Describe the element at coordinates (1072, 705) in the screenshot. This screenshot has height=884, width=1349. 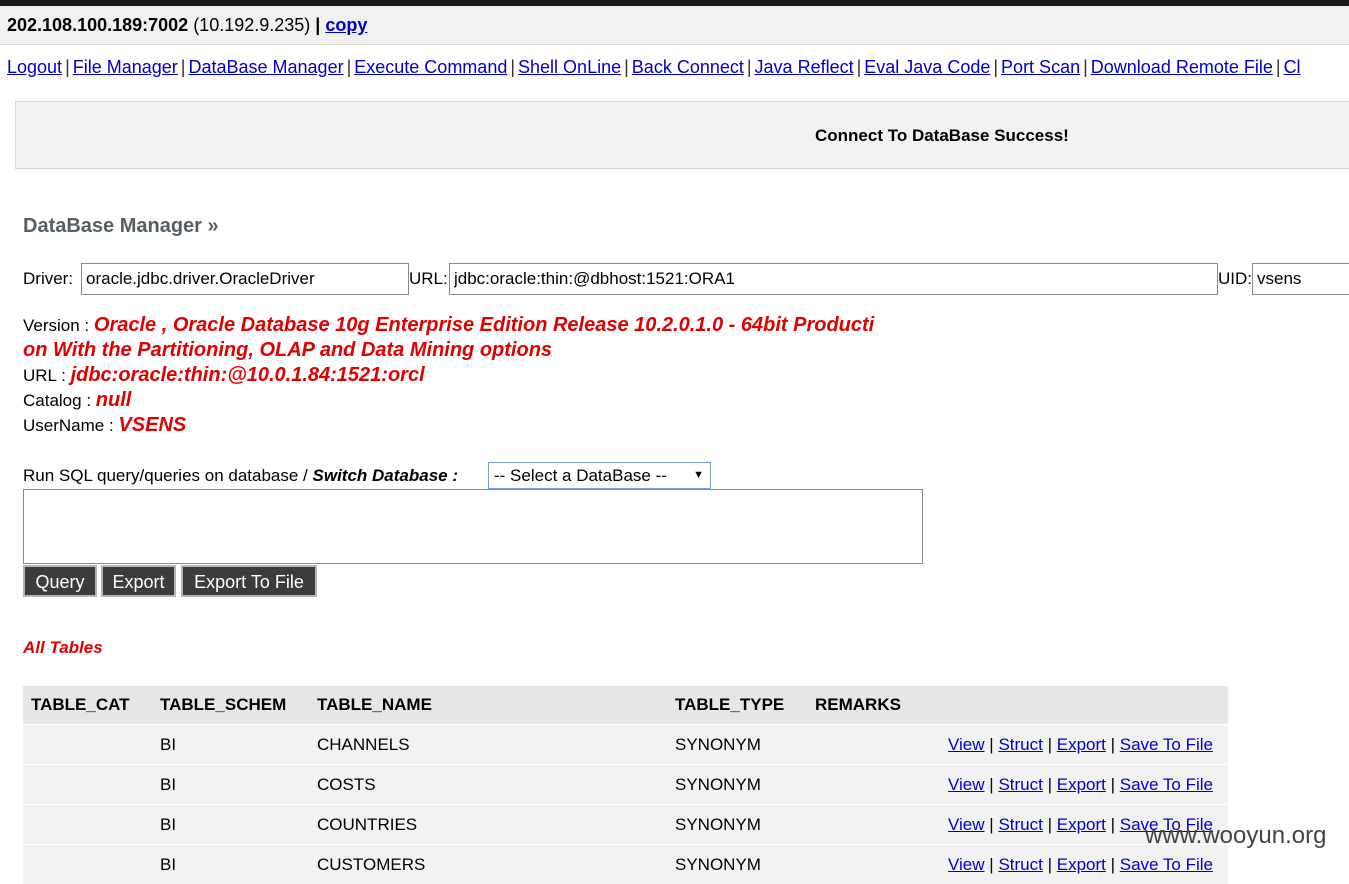
I see `col-actions` at that location.